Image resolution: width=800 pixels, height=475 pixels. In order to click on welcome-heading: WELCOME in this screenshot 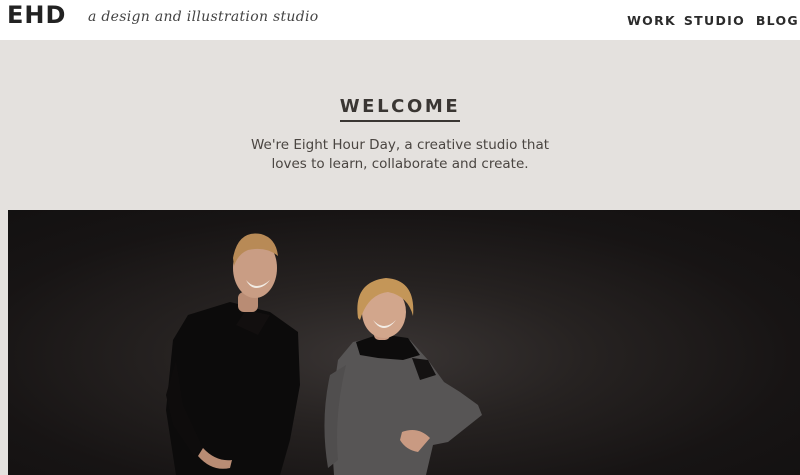, I will do `click(400, 109)`.